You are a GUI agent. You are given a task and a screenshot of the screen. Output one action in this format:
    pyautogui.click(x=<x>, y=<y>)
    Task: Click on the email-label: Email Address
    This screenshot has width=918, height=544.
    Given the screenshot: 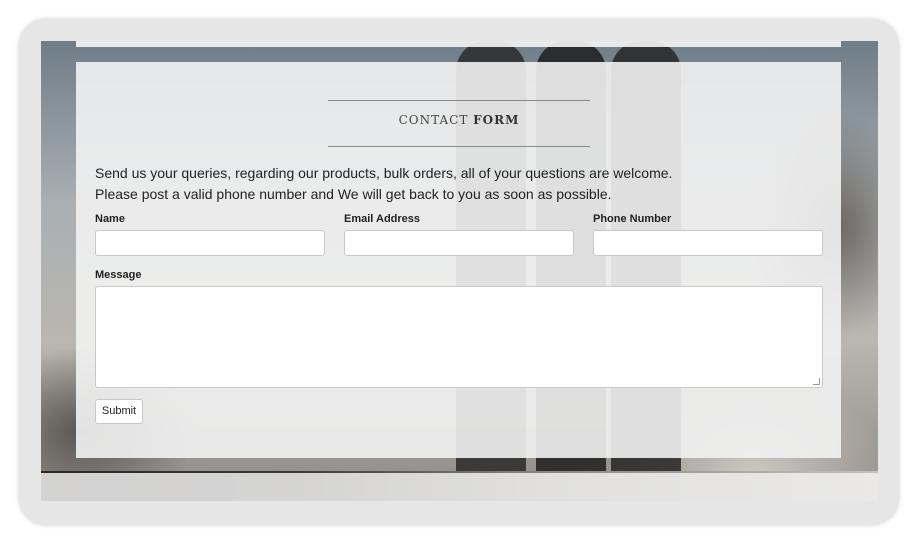 What is the action you would take?
    pyautogui.click(x=382, y=219)
    